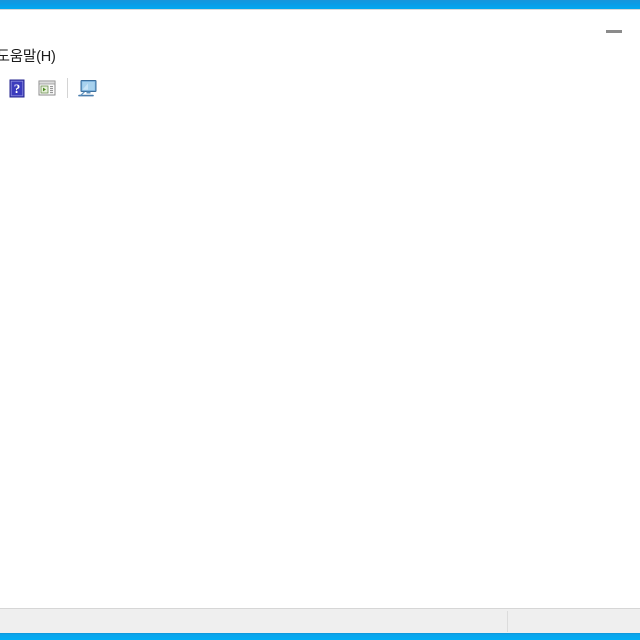 Image resolution: width=640 pixels, height=640 pixels. What do you see at coordinates (320, 117) in the screenshot?
I see `tree-row: -3SRPM2F` at bounding box center [320, 117].